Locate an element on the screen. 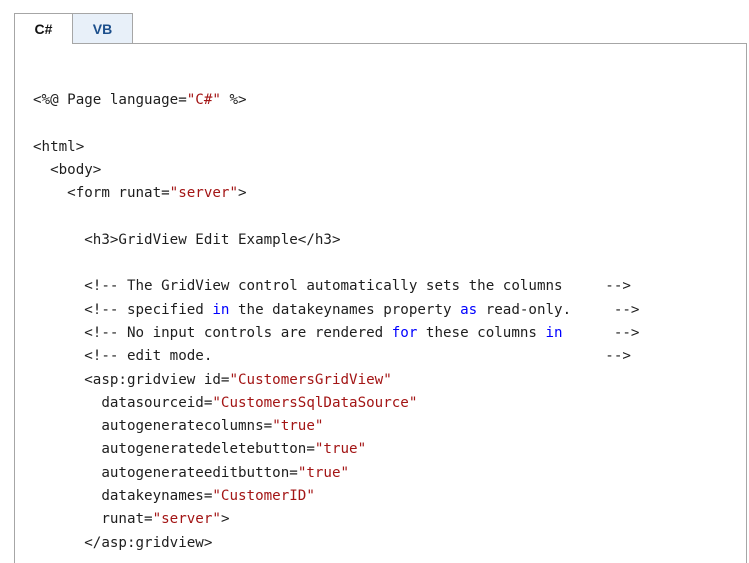 The image size is (749, 563). code-line: <html> is located at coordinates (336, 147).